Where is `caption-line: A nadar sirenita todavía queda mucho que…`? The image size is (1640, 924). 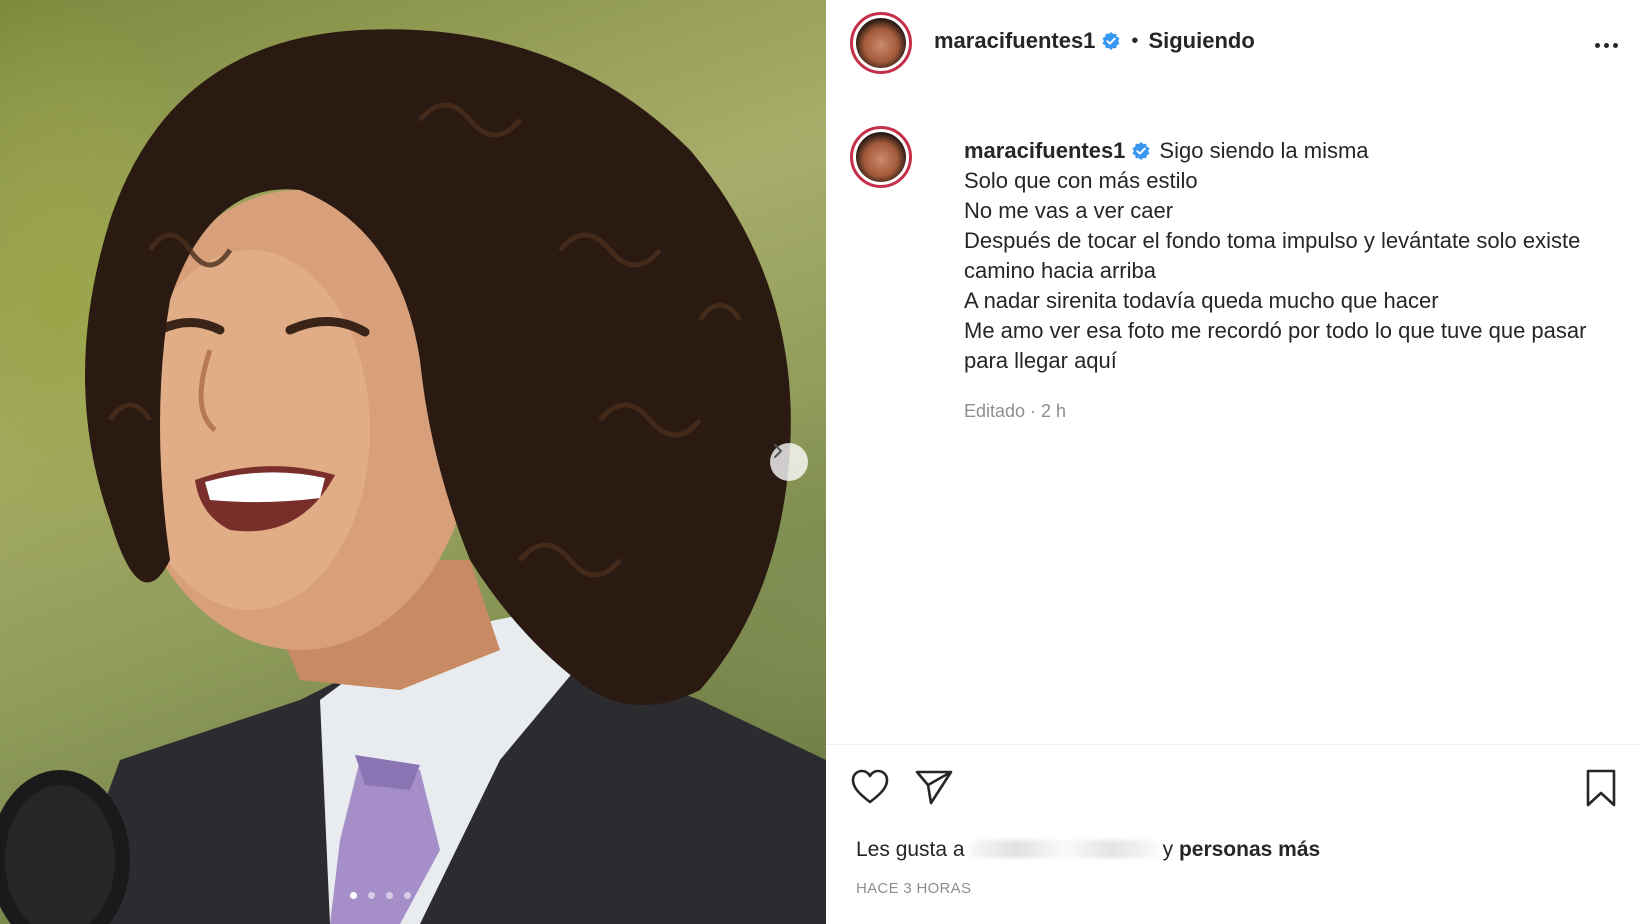
caption-line: A nadar sirenita todavía queda mucho que… is located at coordinates (1201, 300).